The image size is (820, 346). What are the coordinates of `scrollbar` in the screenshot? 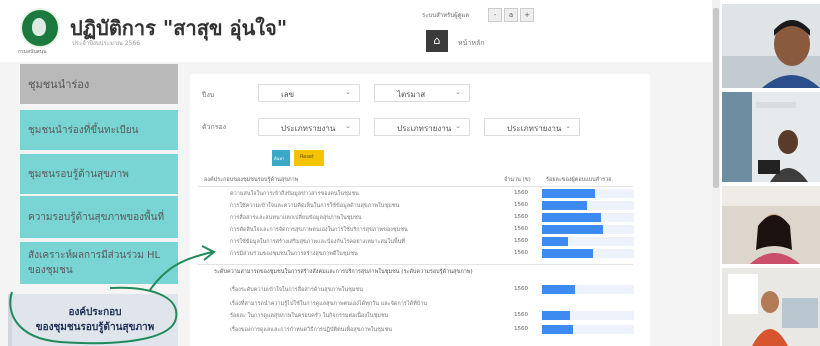 It's located at (716, 173).